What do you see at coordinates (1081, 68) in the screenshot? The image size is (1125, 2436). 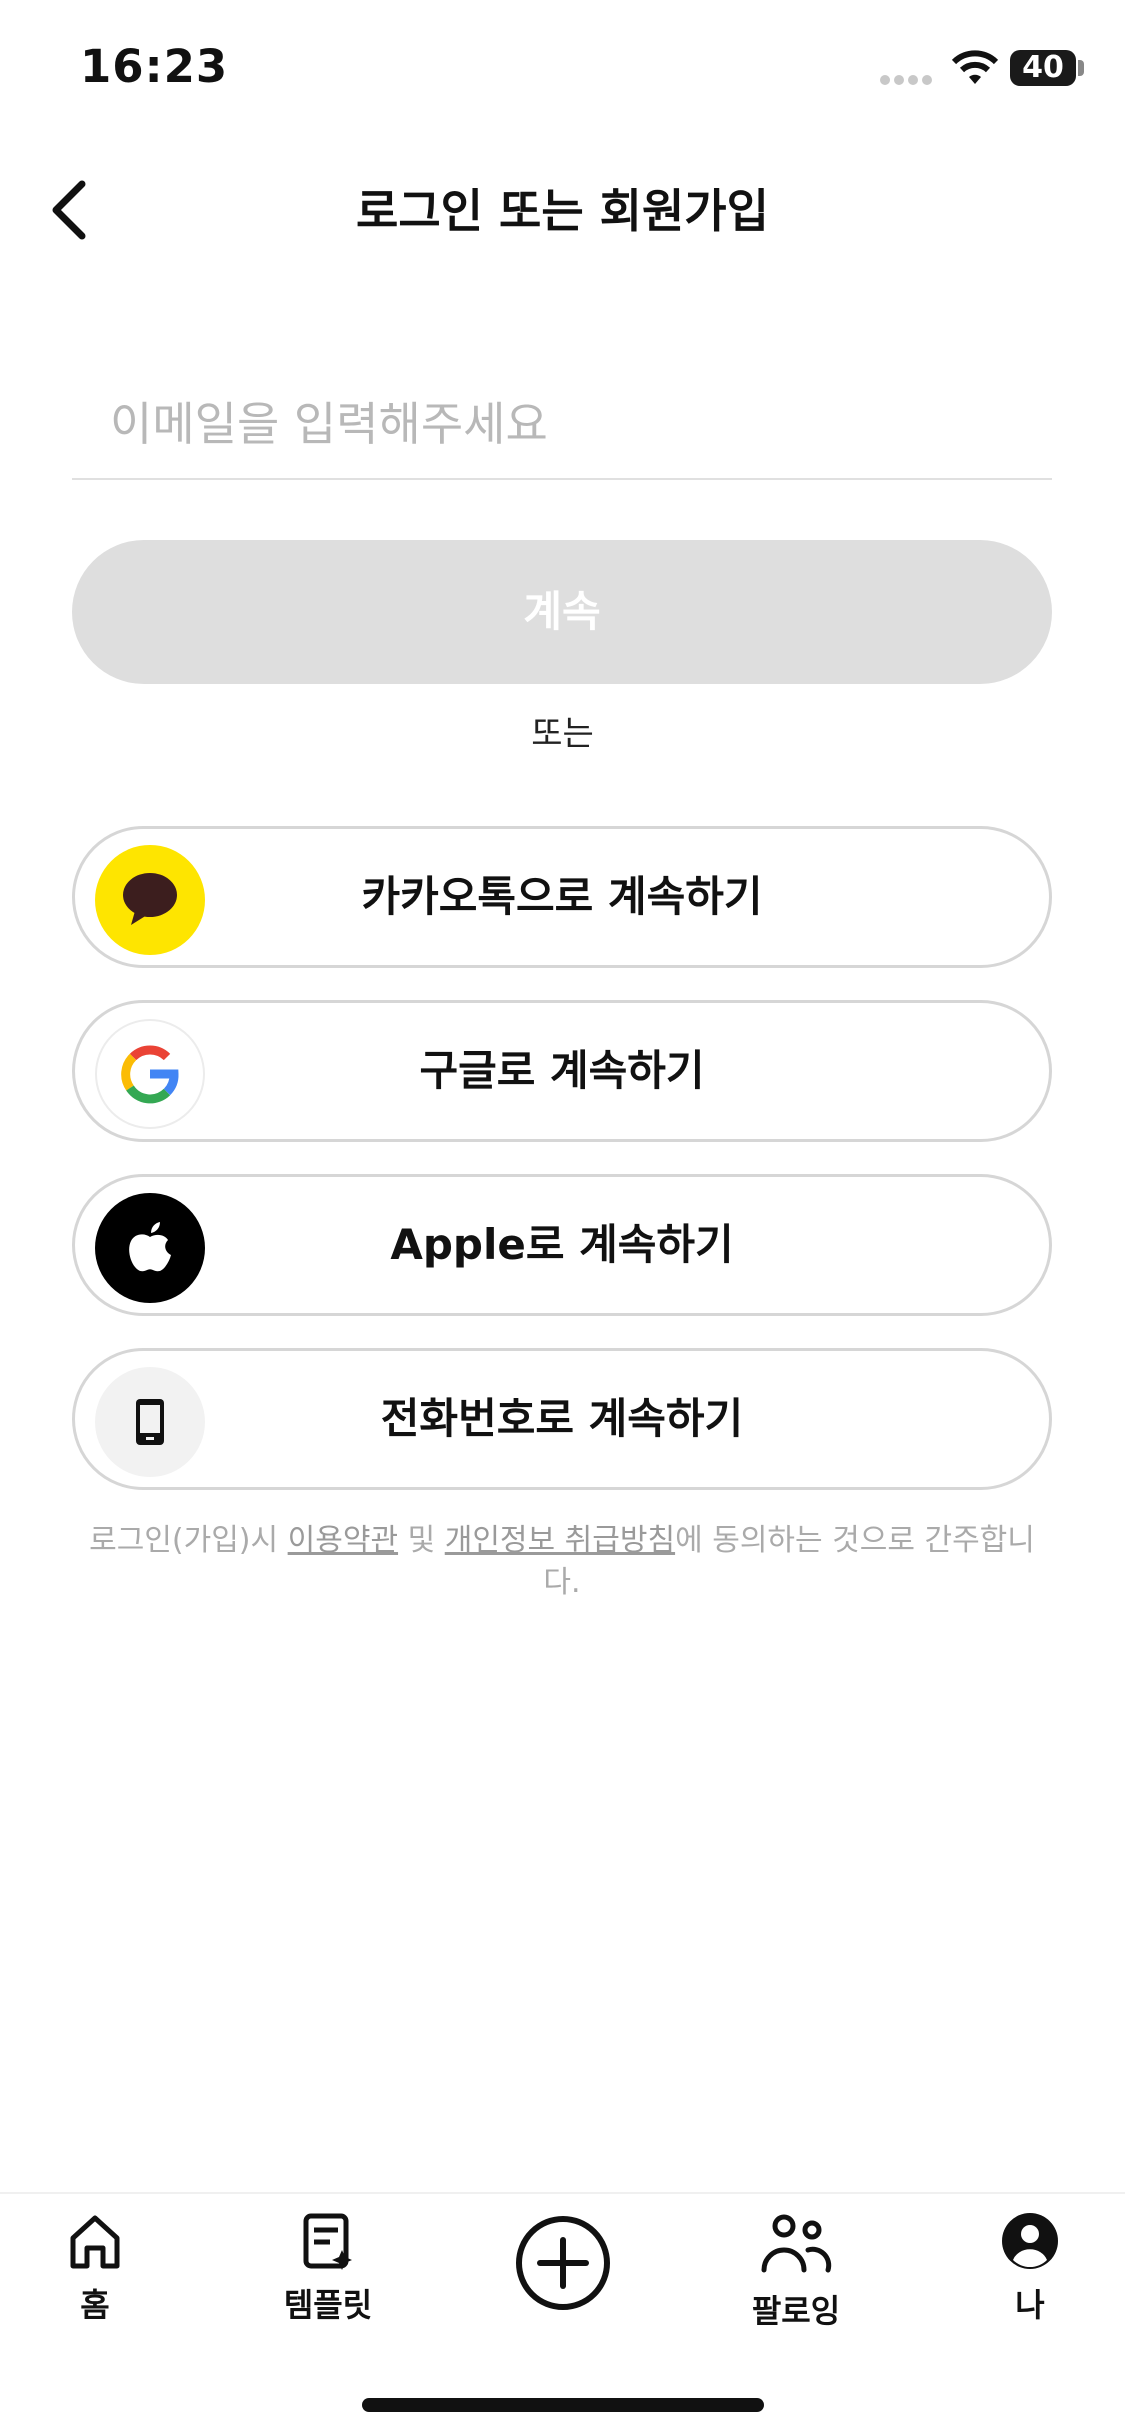 I see `battery-cap` at bounding box center [1081, 68].